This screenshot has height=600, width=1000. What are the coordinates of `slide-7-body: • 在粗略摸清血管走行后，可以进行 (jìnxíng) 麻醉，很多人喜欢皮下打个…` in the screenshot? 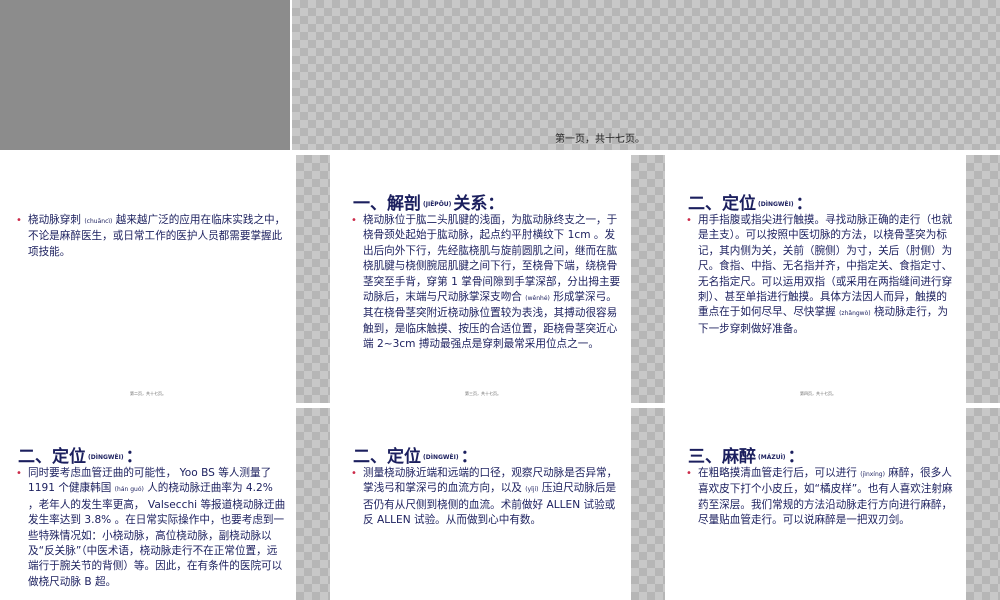 It's located at (821, 497).